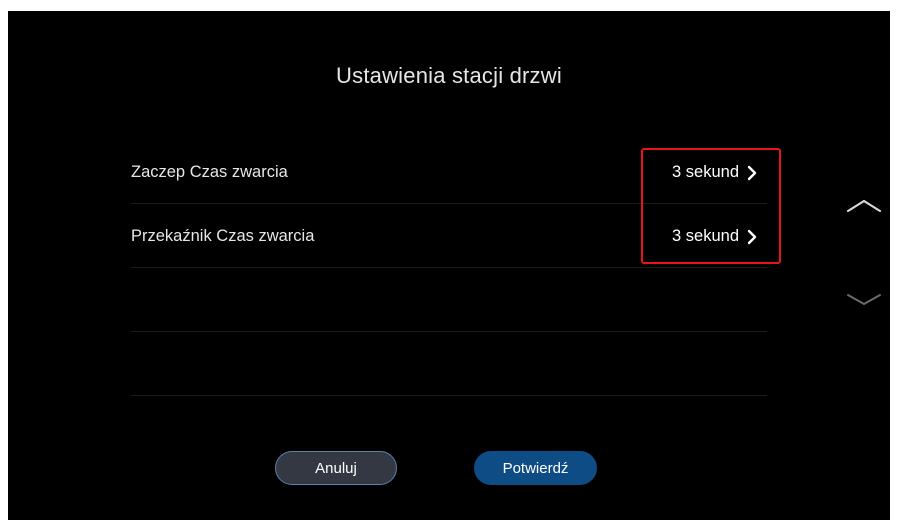 Image resolution: width=897 pixels, height=526 pixels. Describe the element at coordinates (336, 468) in the screenshot. I see `cancel-button: Anuluj` at that location.